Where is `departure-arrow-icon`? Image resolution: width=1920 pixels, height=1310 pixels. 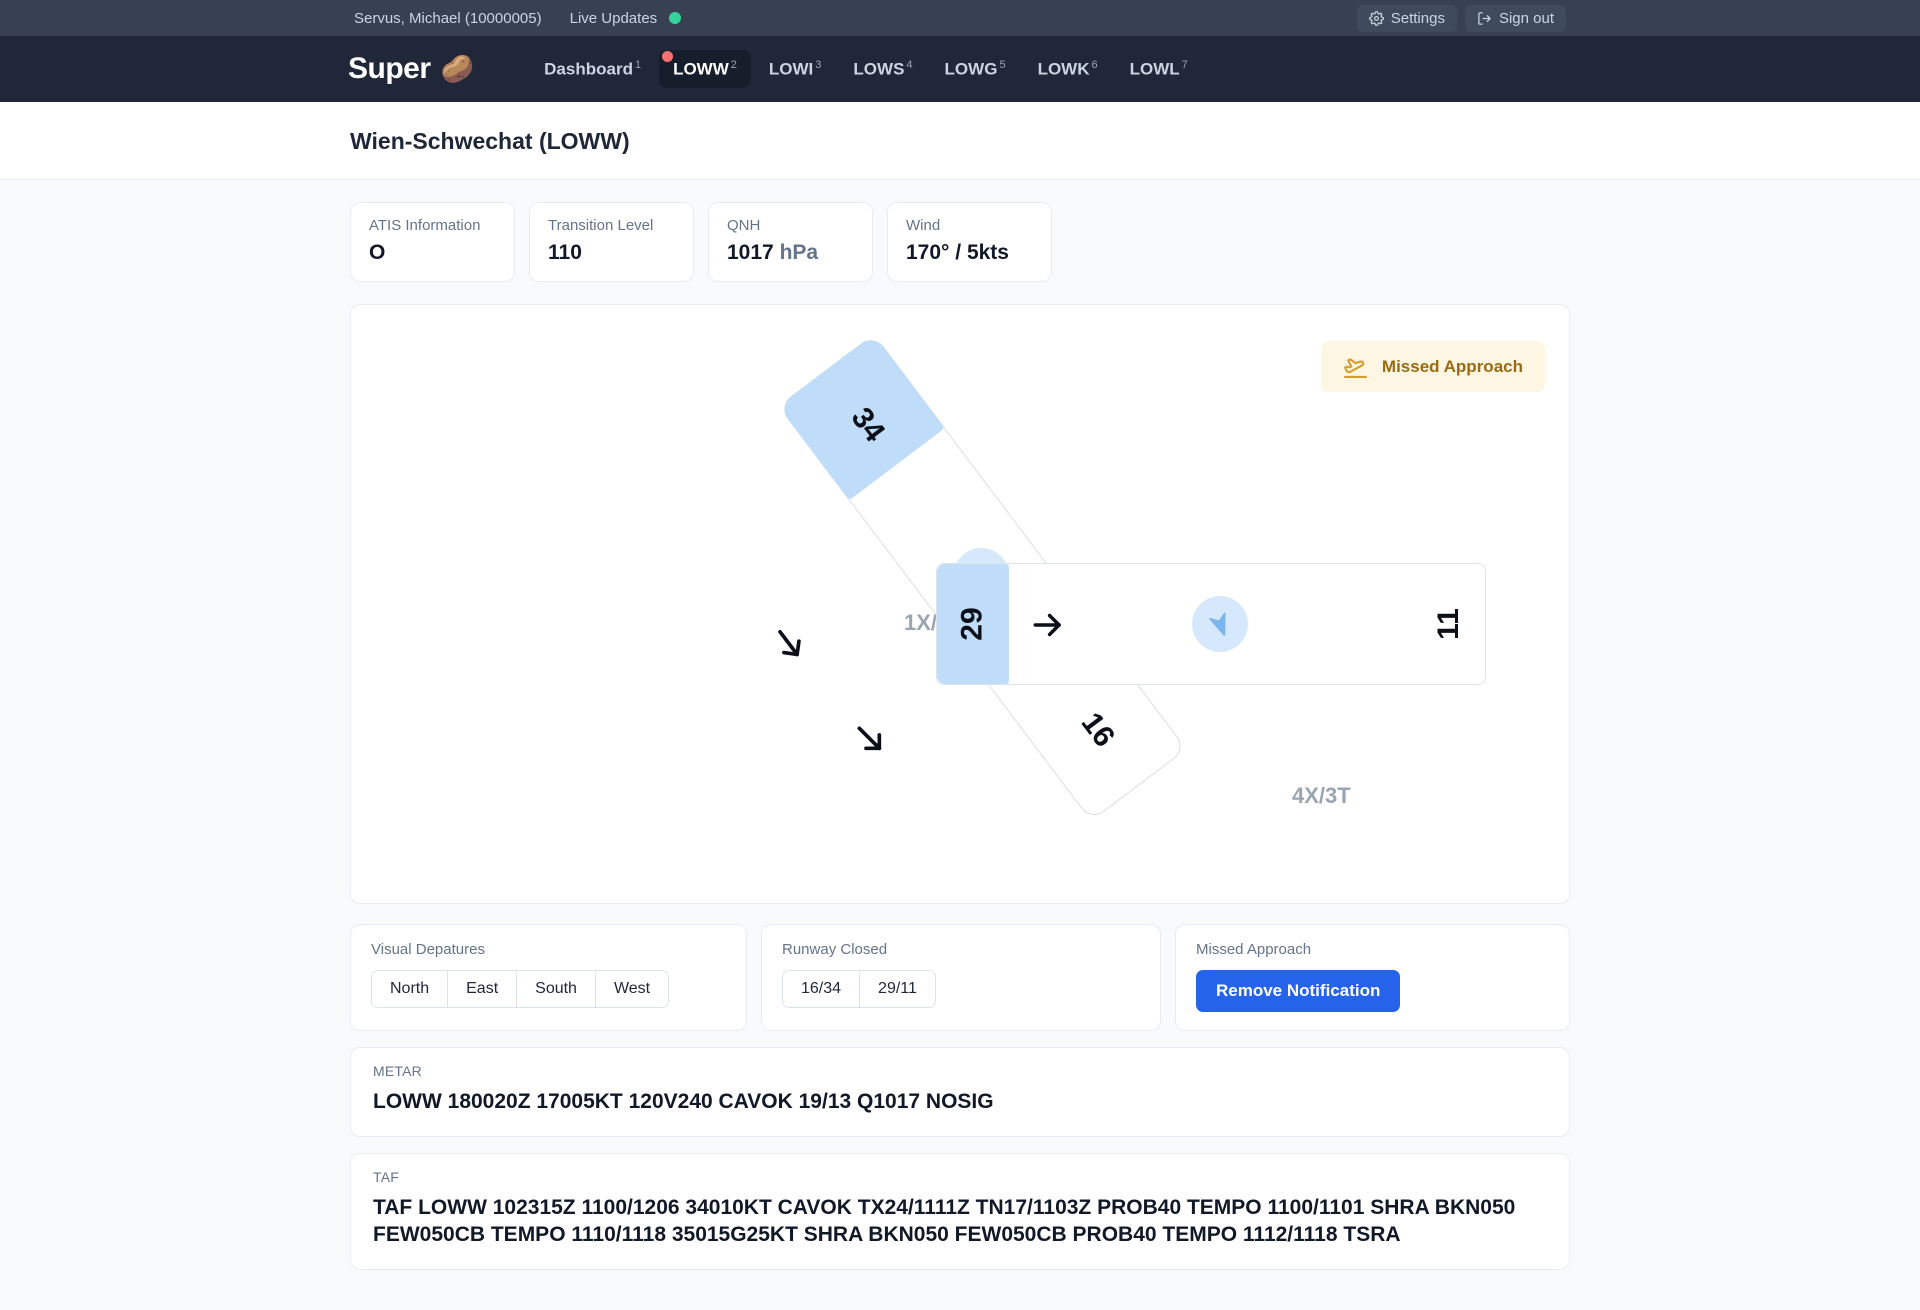
departure-arrow-icon is located at coordinates (871, 740).